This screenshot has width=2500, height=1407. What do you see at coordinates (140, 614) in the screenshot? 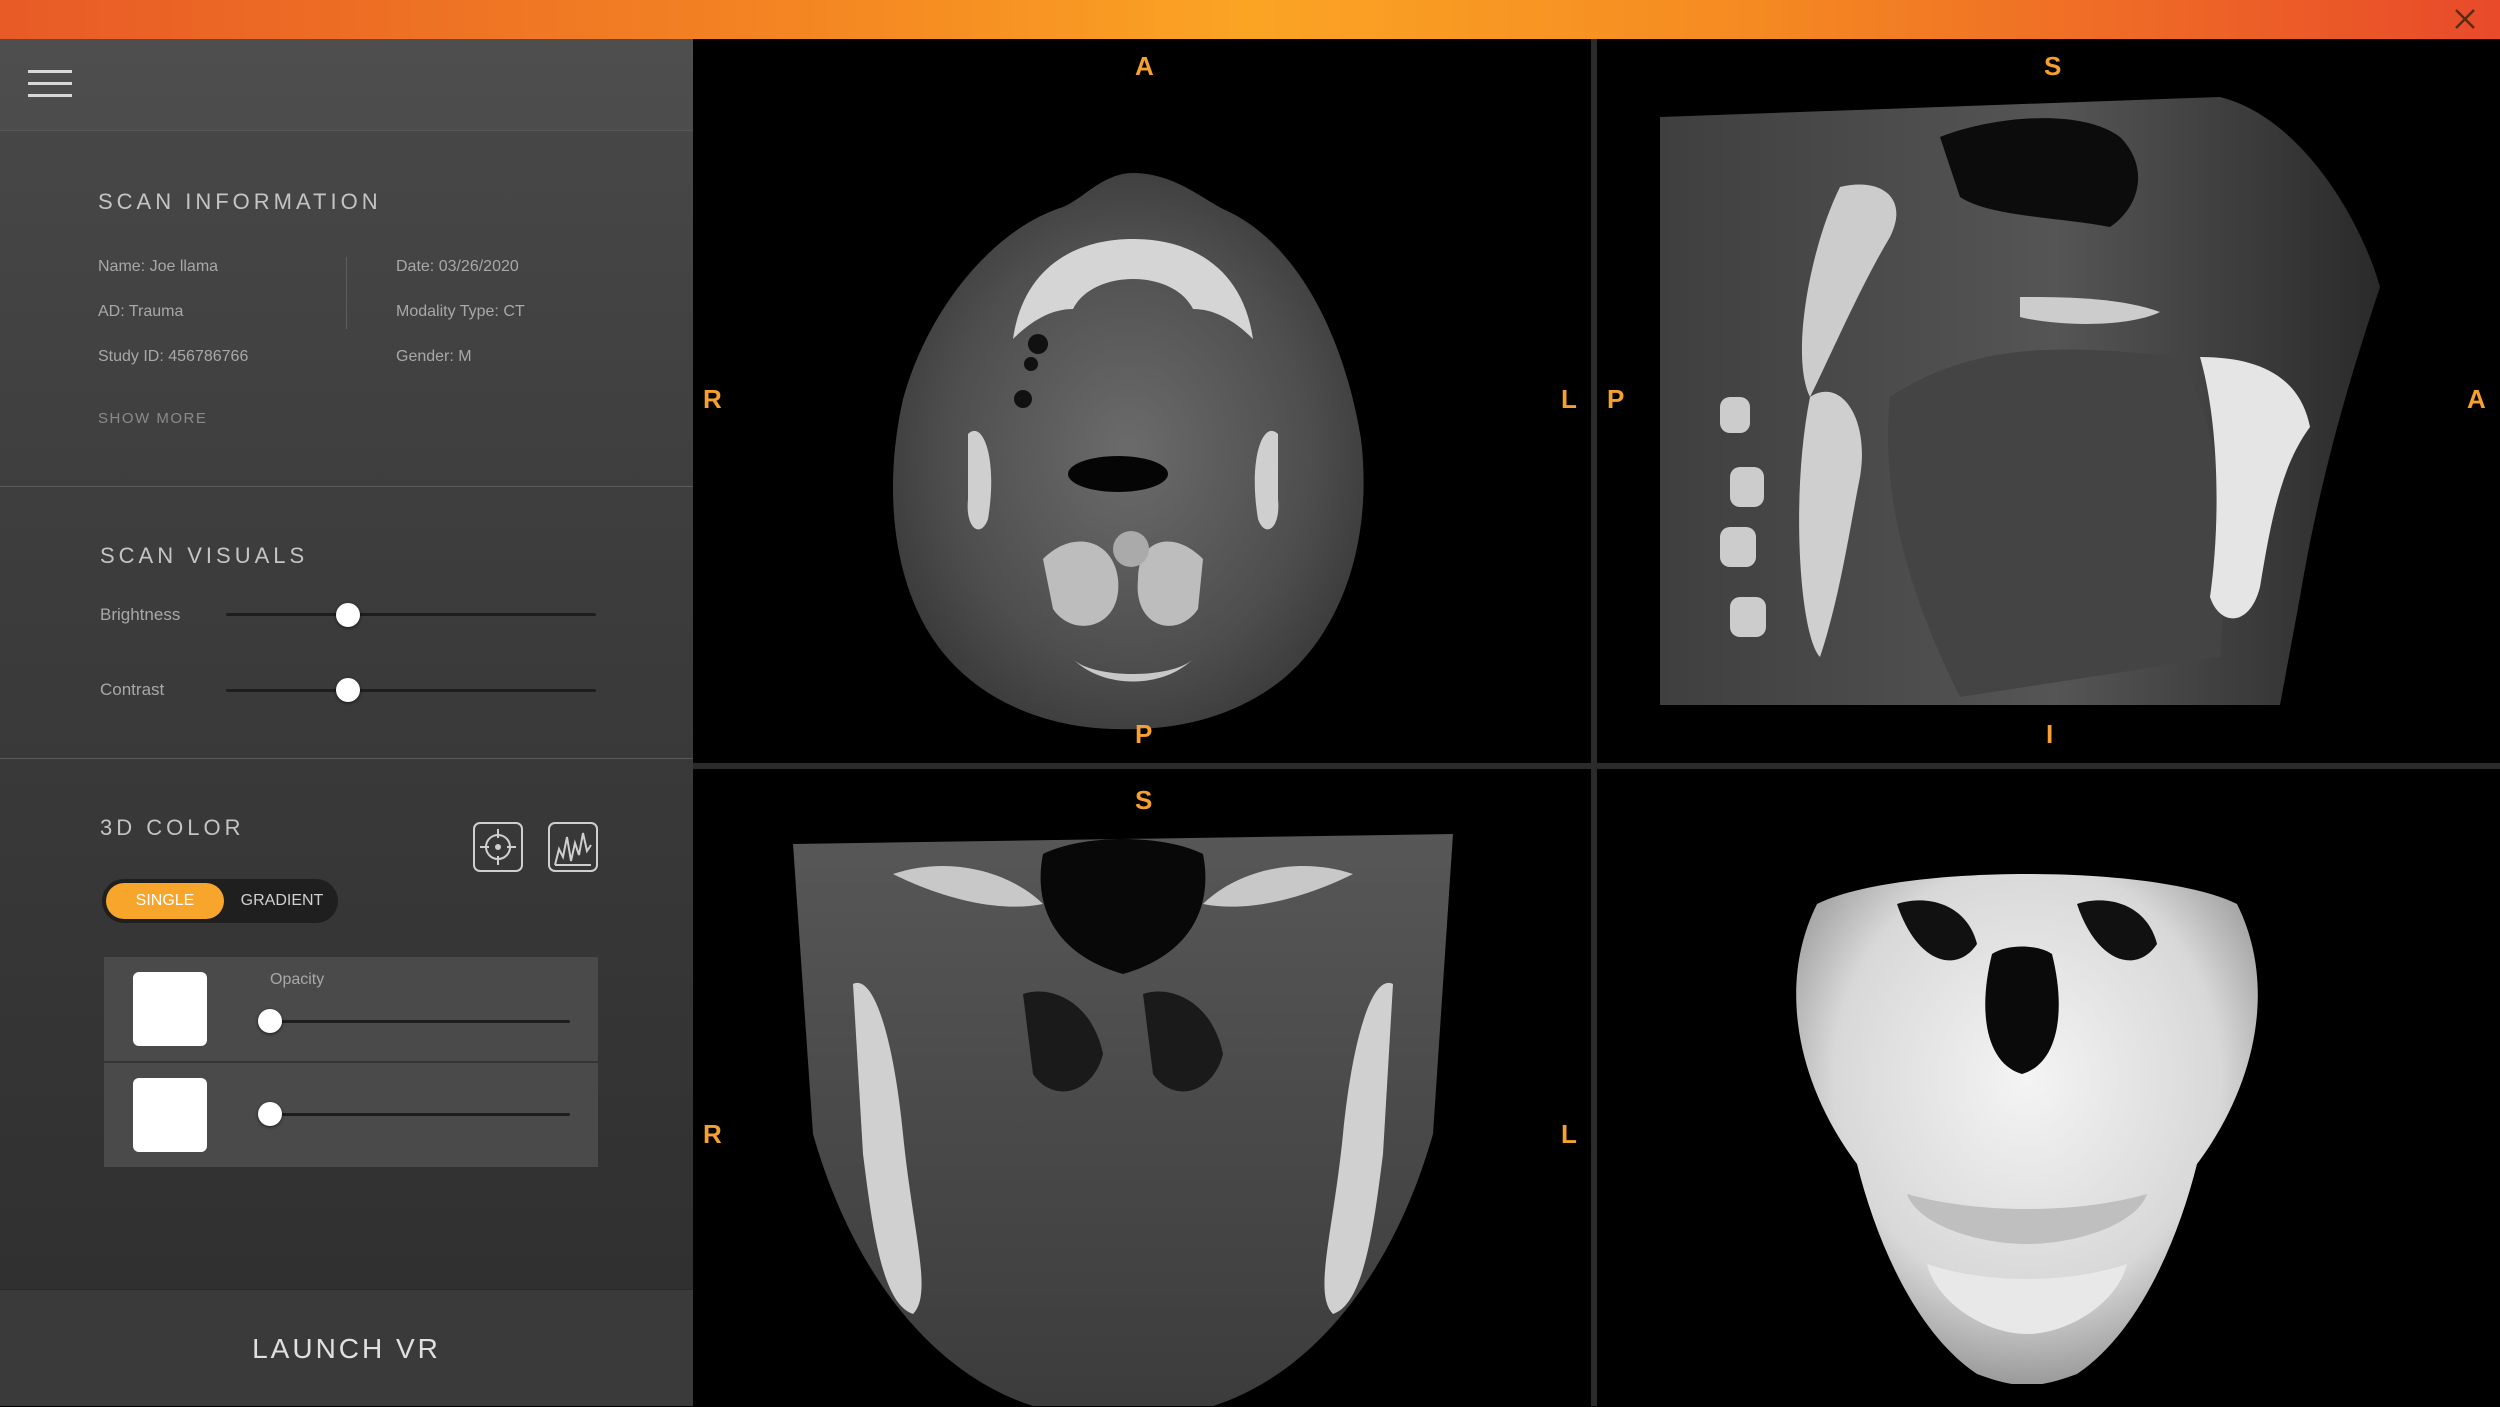
I see `brightness-label: Brightness` at bounding box center [140, 614].